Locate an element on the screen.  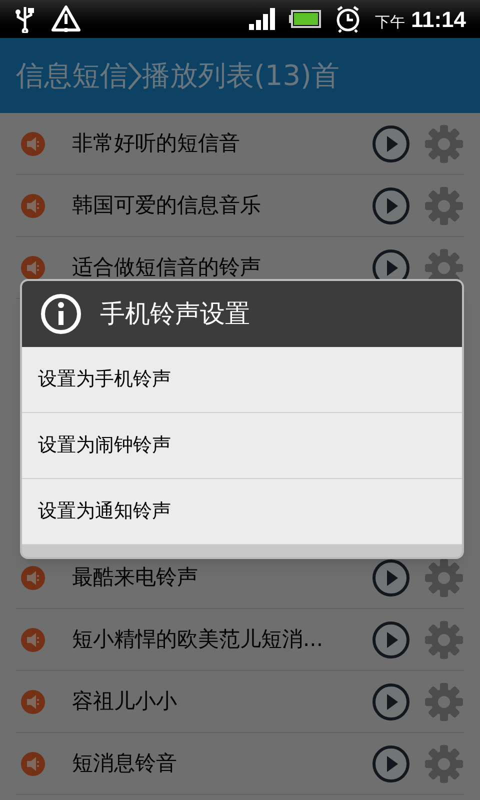
dialog-title: 手机铃声设置 is located at coordinates (175, 314).